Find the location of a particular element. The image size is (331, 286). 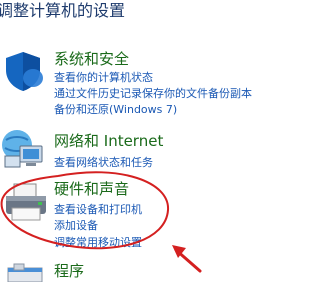

link-backup-restore: 备份和还原(Windows 7) is located at coordinates (115, 109).